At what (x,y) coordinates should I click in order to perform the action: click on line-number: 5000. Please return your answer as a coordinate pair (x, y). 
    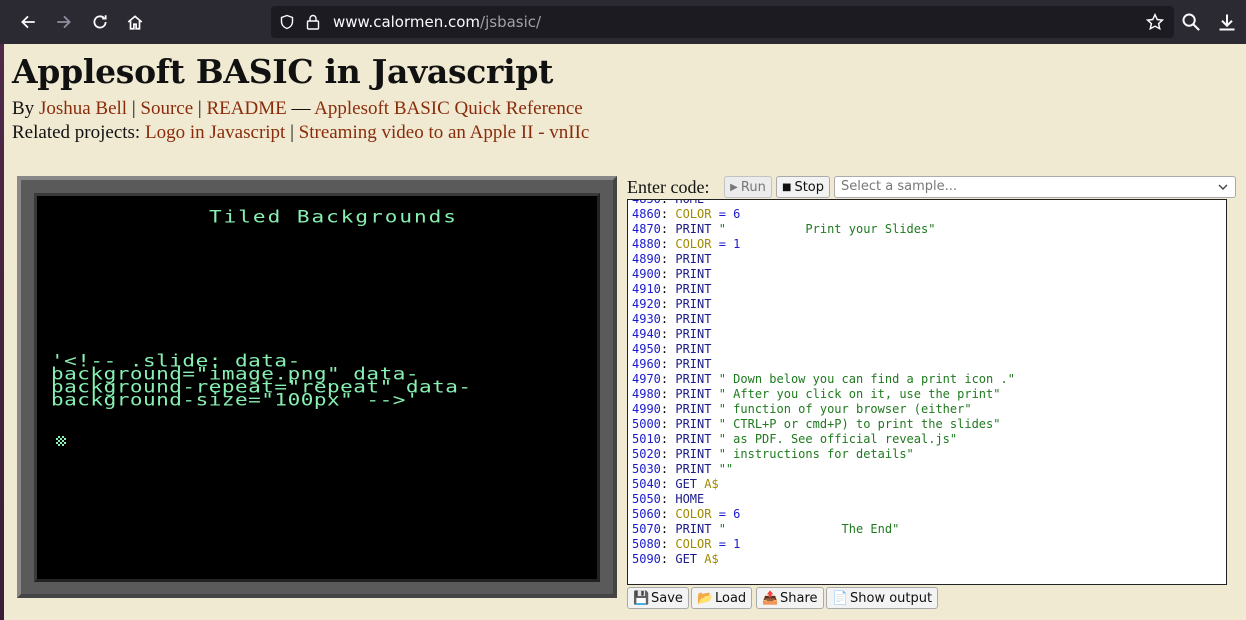
    Looking at the image, I should click on (646, 424).